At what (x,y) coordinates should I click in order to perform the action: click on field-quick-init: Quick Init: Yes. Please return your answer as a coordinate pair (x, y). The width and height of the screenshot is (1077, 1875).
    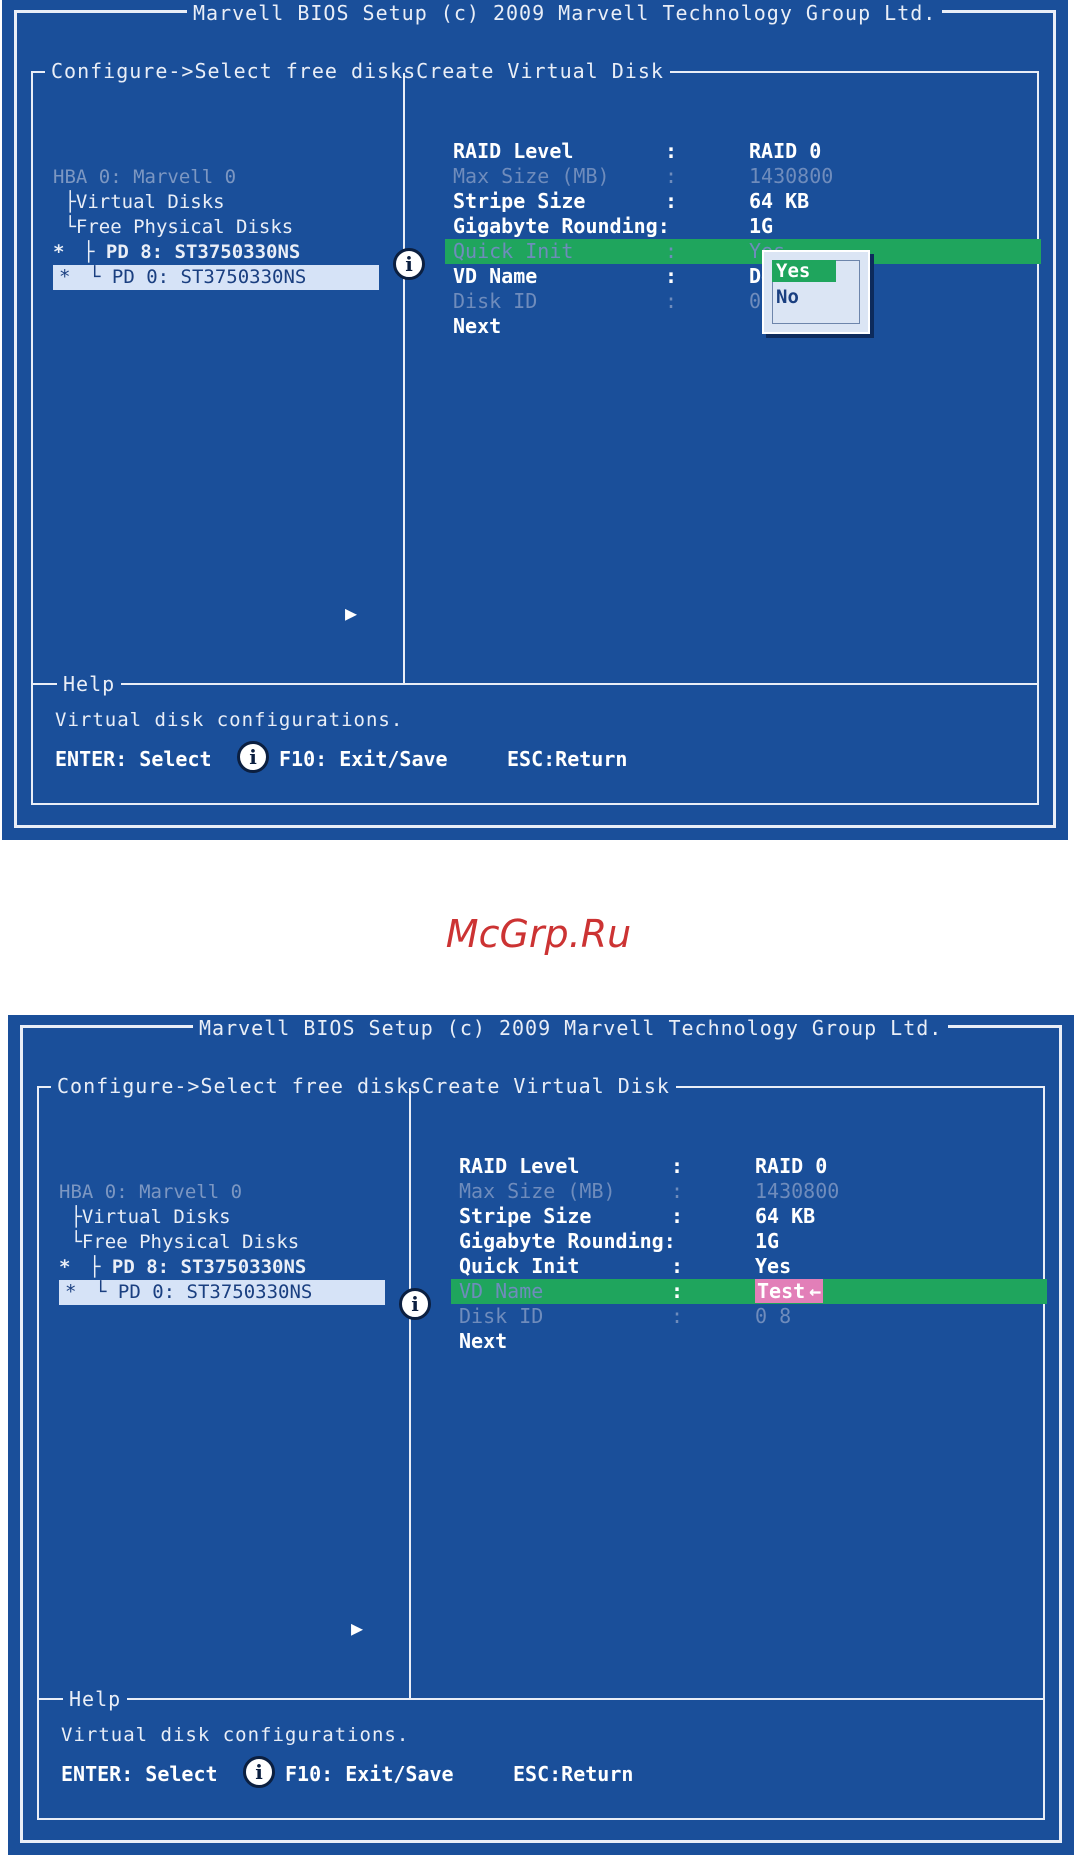
    Looking at the image, I should click on (757, 1266).